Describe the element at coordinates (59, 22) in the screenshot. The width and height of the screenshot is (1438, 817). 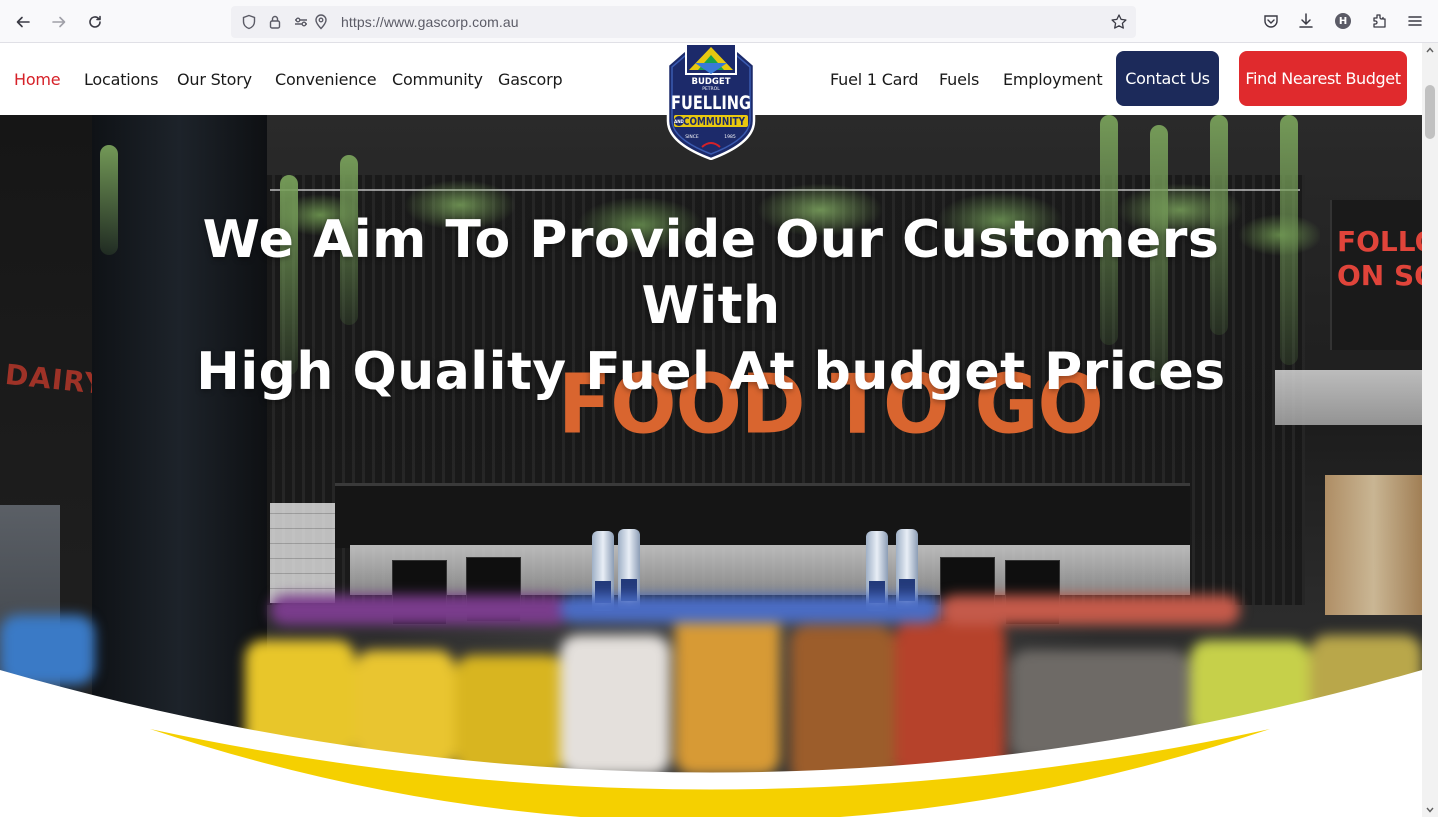
I see `forward-arrow-icon` at that location.